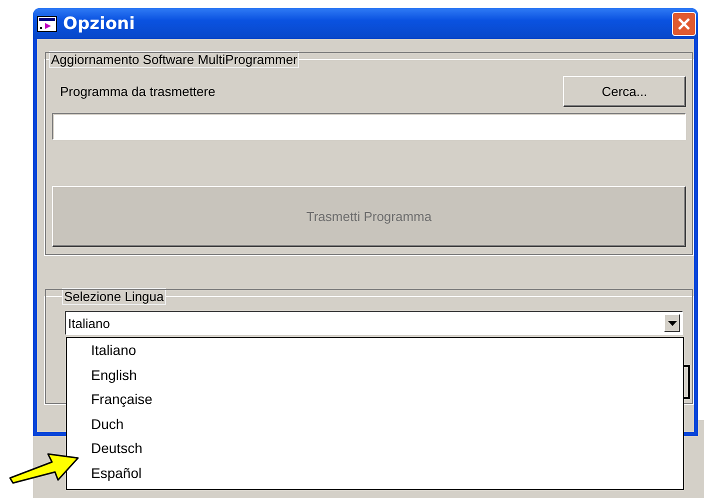 Image resolution: width=704 pixels, height=498 pixels. Describe the element at coordinates (375, 374) in the screenshot. I see `dropdown-option: English` at that location.